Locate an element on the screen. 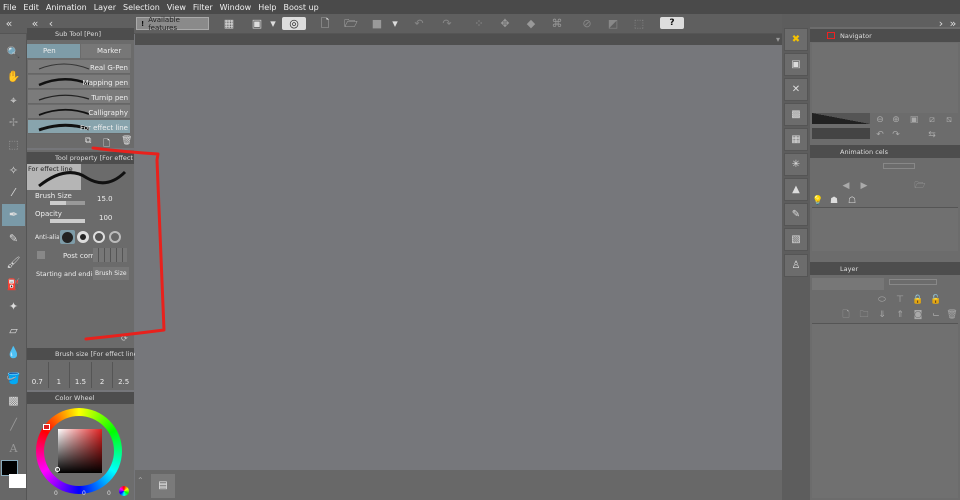  menu-view: View is located at coordinates (176, 7).